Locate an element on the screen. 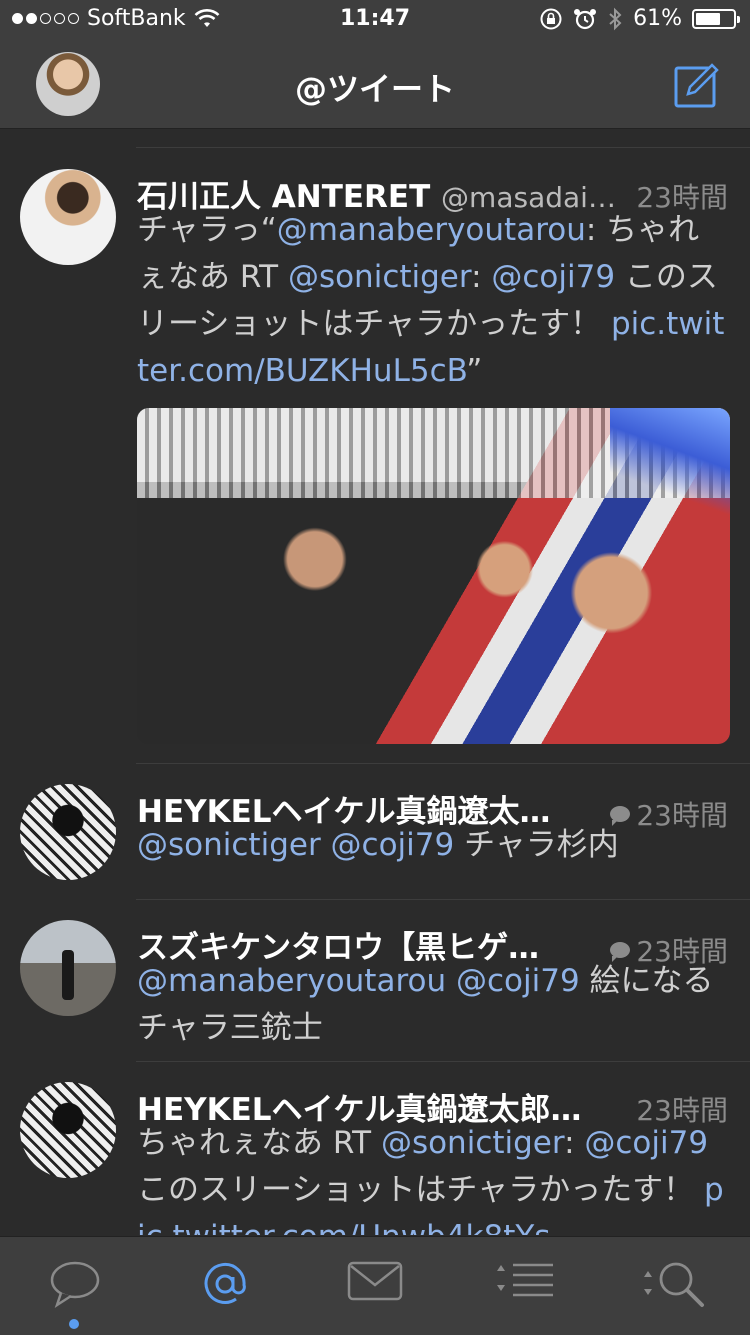  alarm-icon is located at coordinates (585, 18).